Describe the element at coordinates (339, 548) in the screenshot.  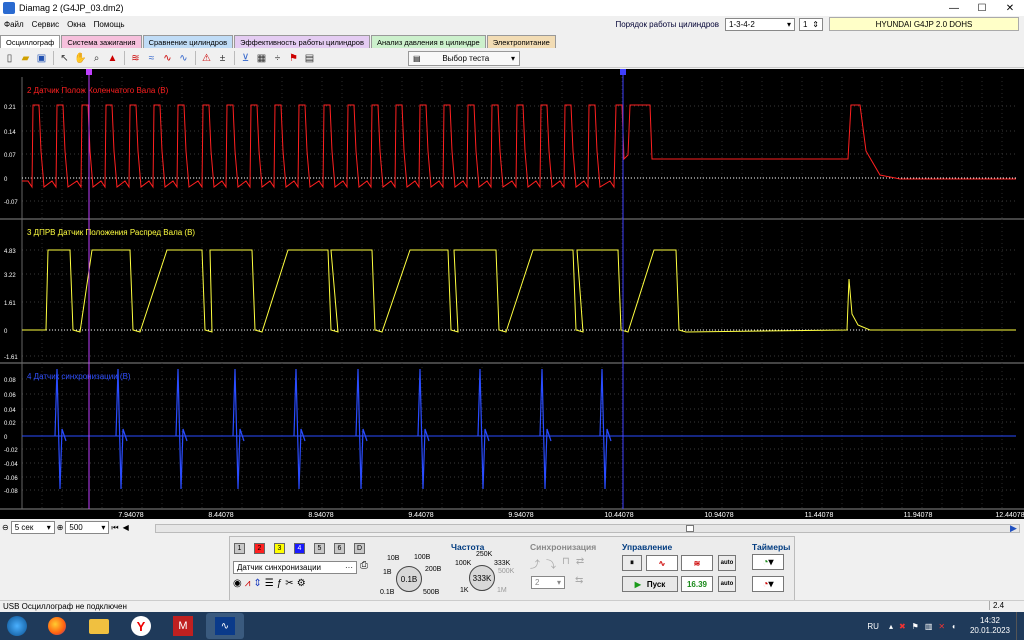
I see `channel-button-6: 6` at that location.